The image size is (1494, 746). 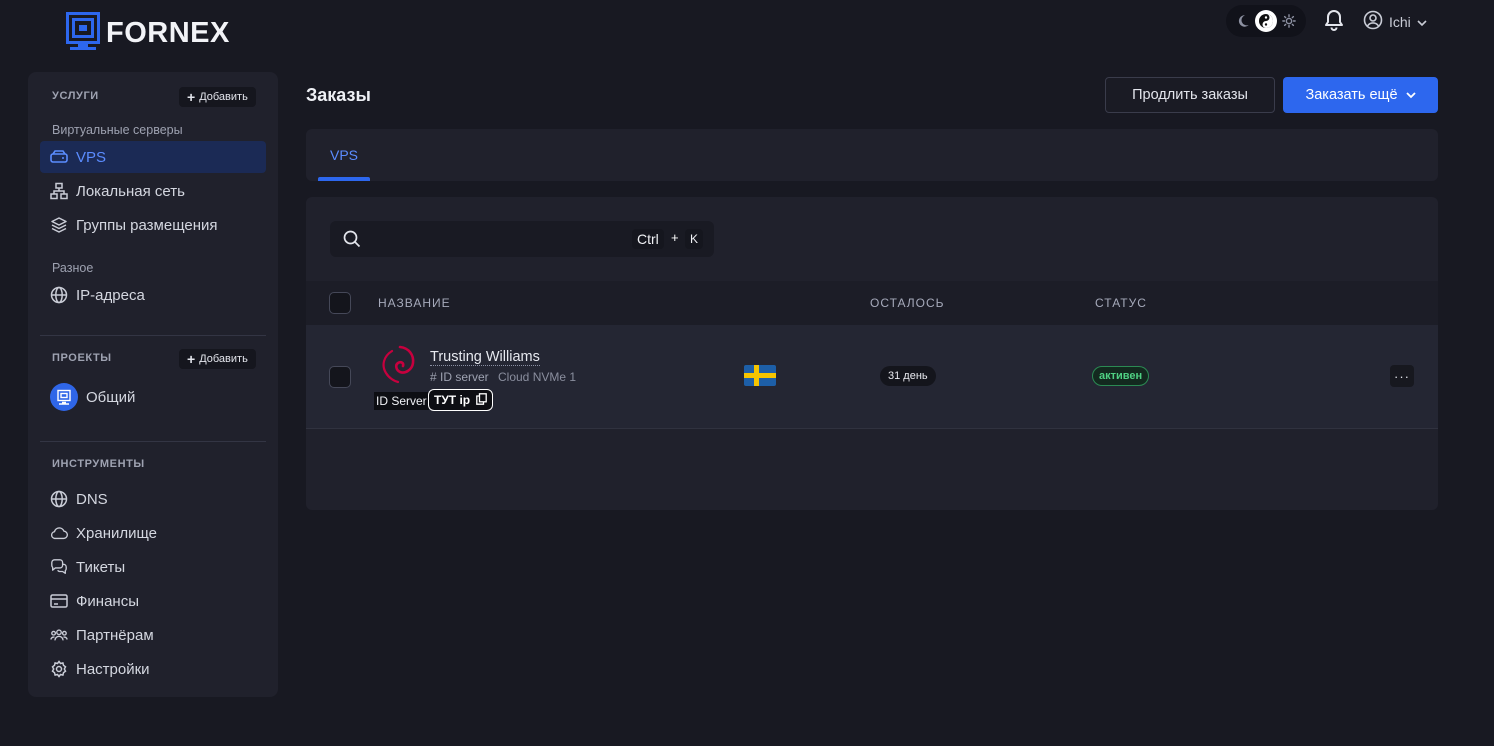 I want to click on page-title: Заказы, so click(x=338, y=95).